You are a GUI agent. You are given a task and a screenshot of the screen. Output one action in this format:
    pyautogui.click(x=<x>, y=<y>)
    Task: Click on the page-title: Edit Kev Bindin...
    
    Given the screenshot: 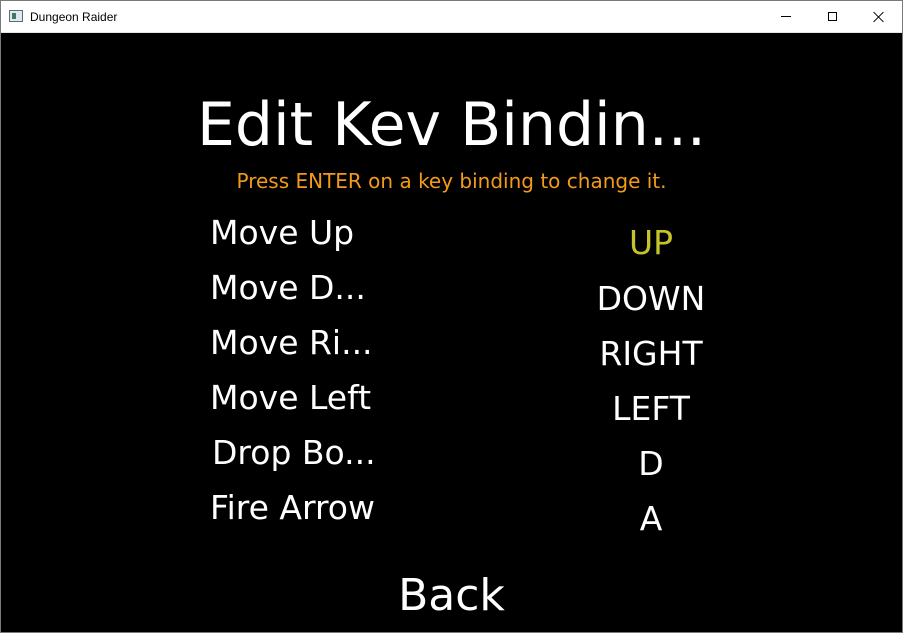 What is the action you would take?
    pyautogui.click(x=451, y=125)
    